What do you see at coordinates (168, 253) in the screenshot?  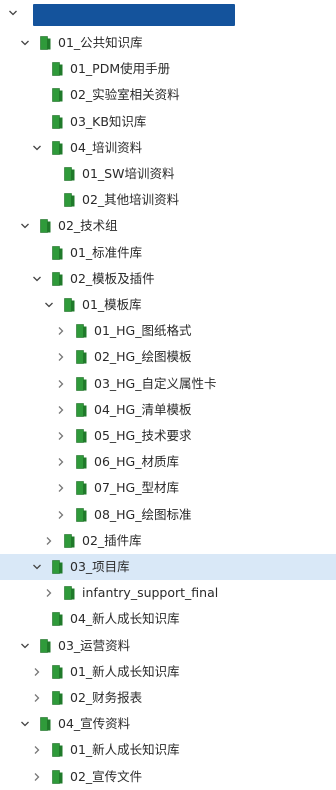 I see `tree-row: 01_标准件库` at bounding box center [168, 253].